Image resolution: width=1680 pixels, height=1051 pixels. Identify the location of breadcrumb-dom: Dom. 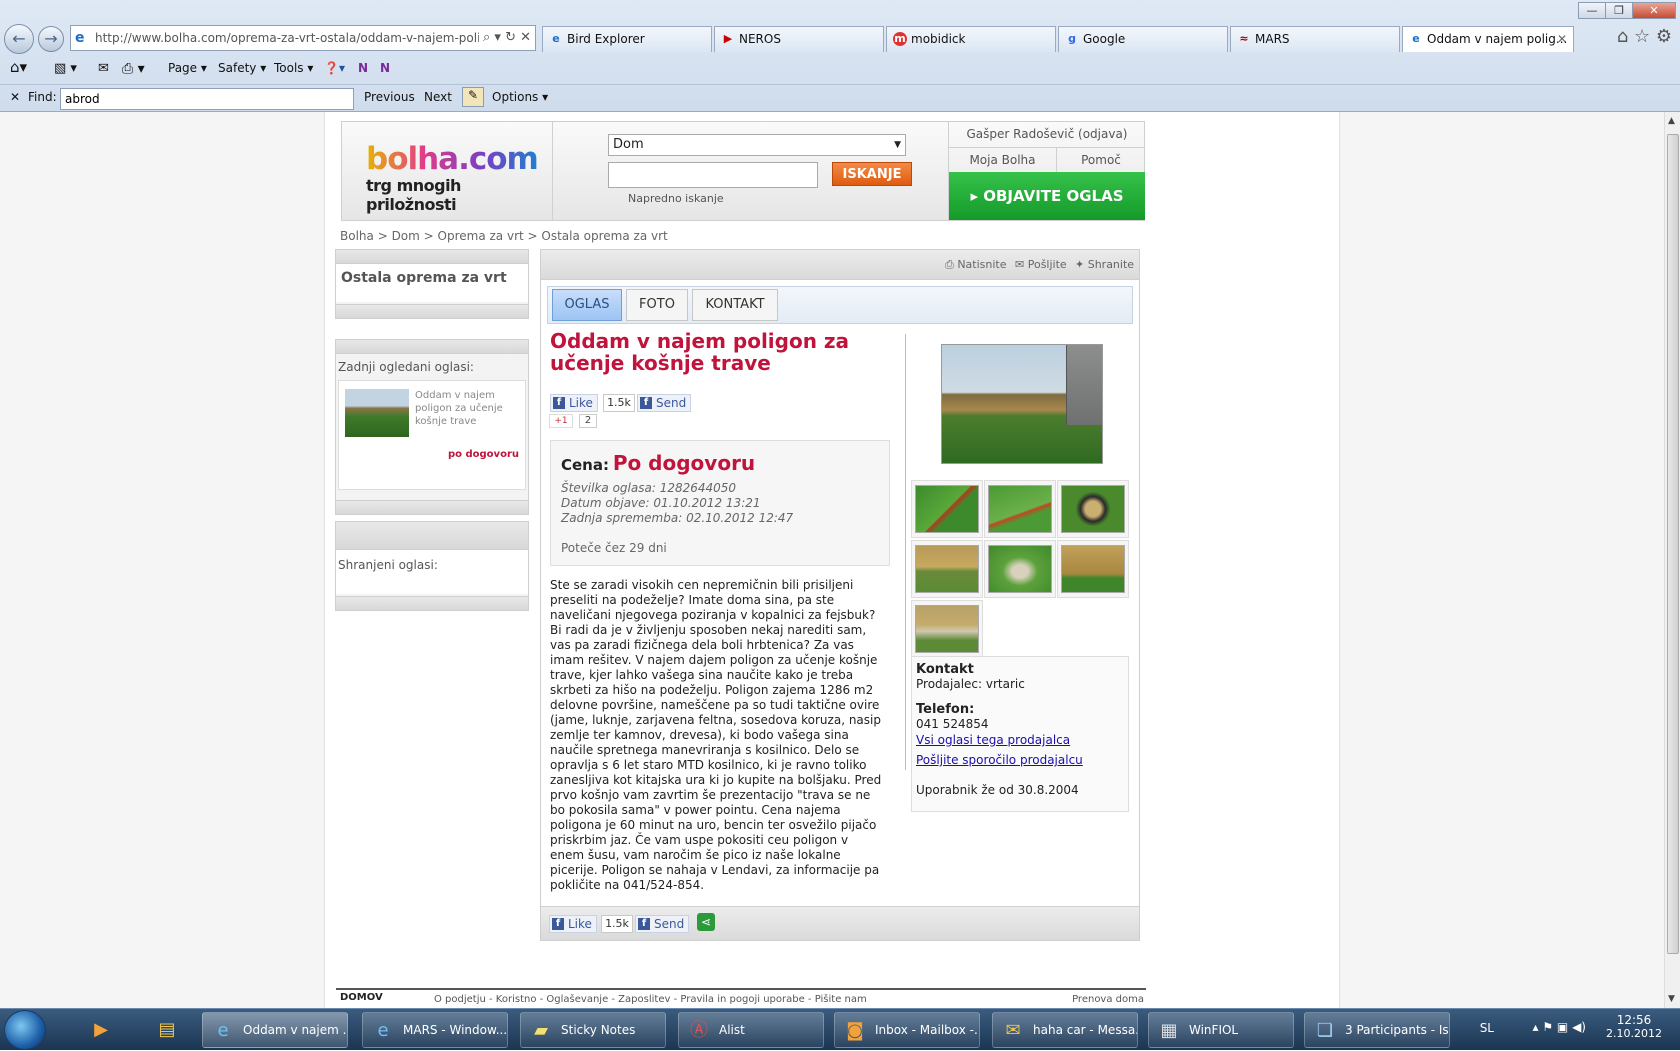
(406, 236).